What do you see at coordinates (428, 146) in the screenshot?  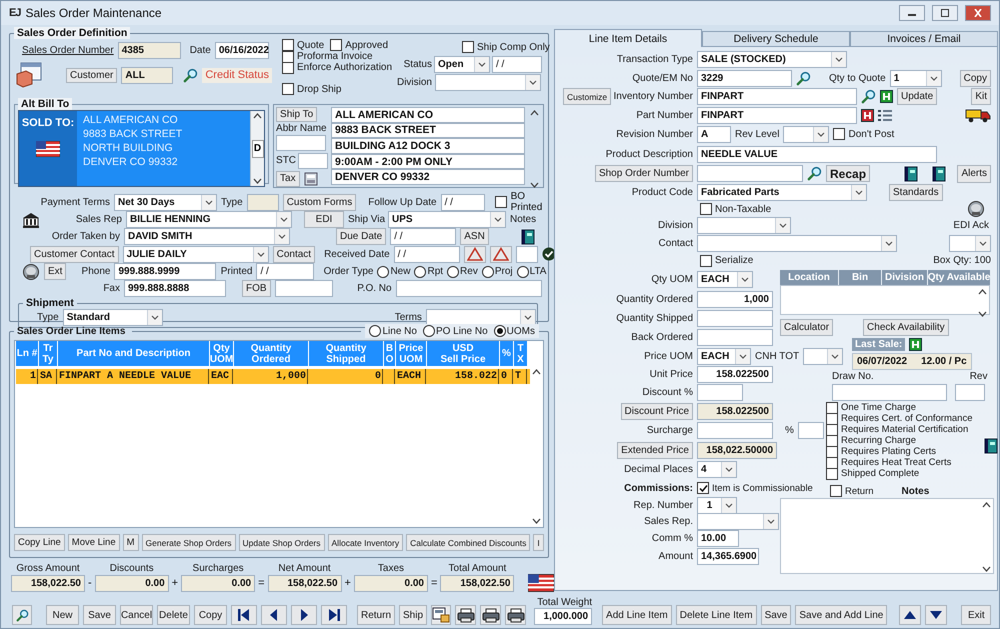 I see `address-field: BUILDING A12 DOCK 3` at bounding box center [428, 146].